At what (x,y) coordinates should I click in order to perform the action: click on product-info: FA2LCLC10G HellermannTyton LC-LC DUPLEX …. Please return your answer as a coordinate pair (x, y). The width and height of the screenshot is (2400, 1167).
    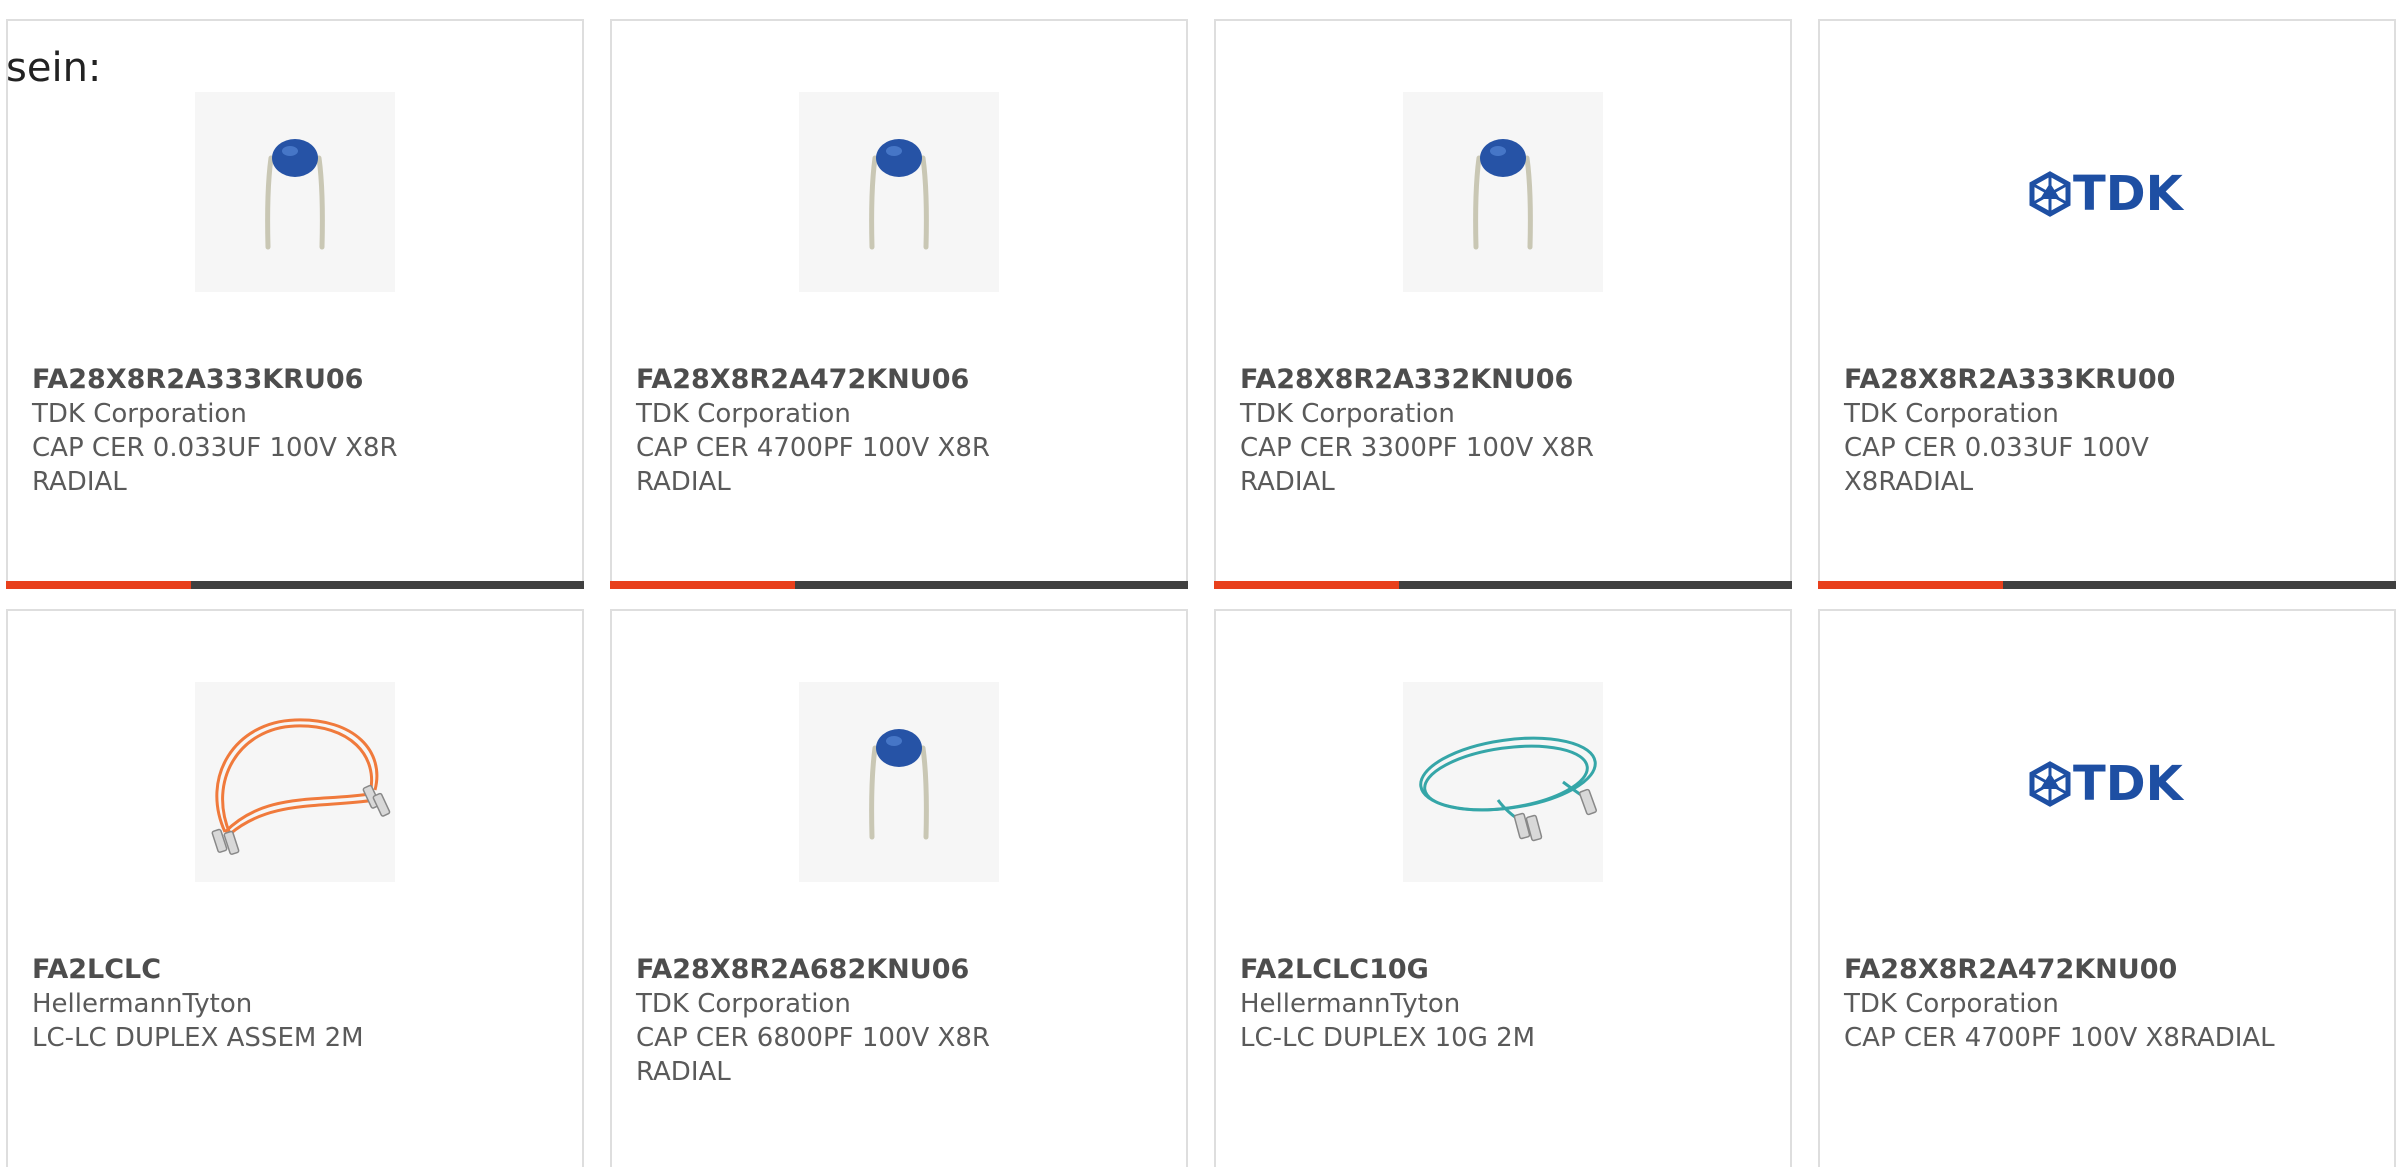
    Looking at the image, I should click on (1500, 1004).